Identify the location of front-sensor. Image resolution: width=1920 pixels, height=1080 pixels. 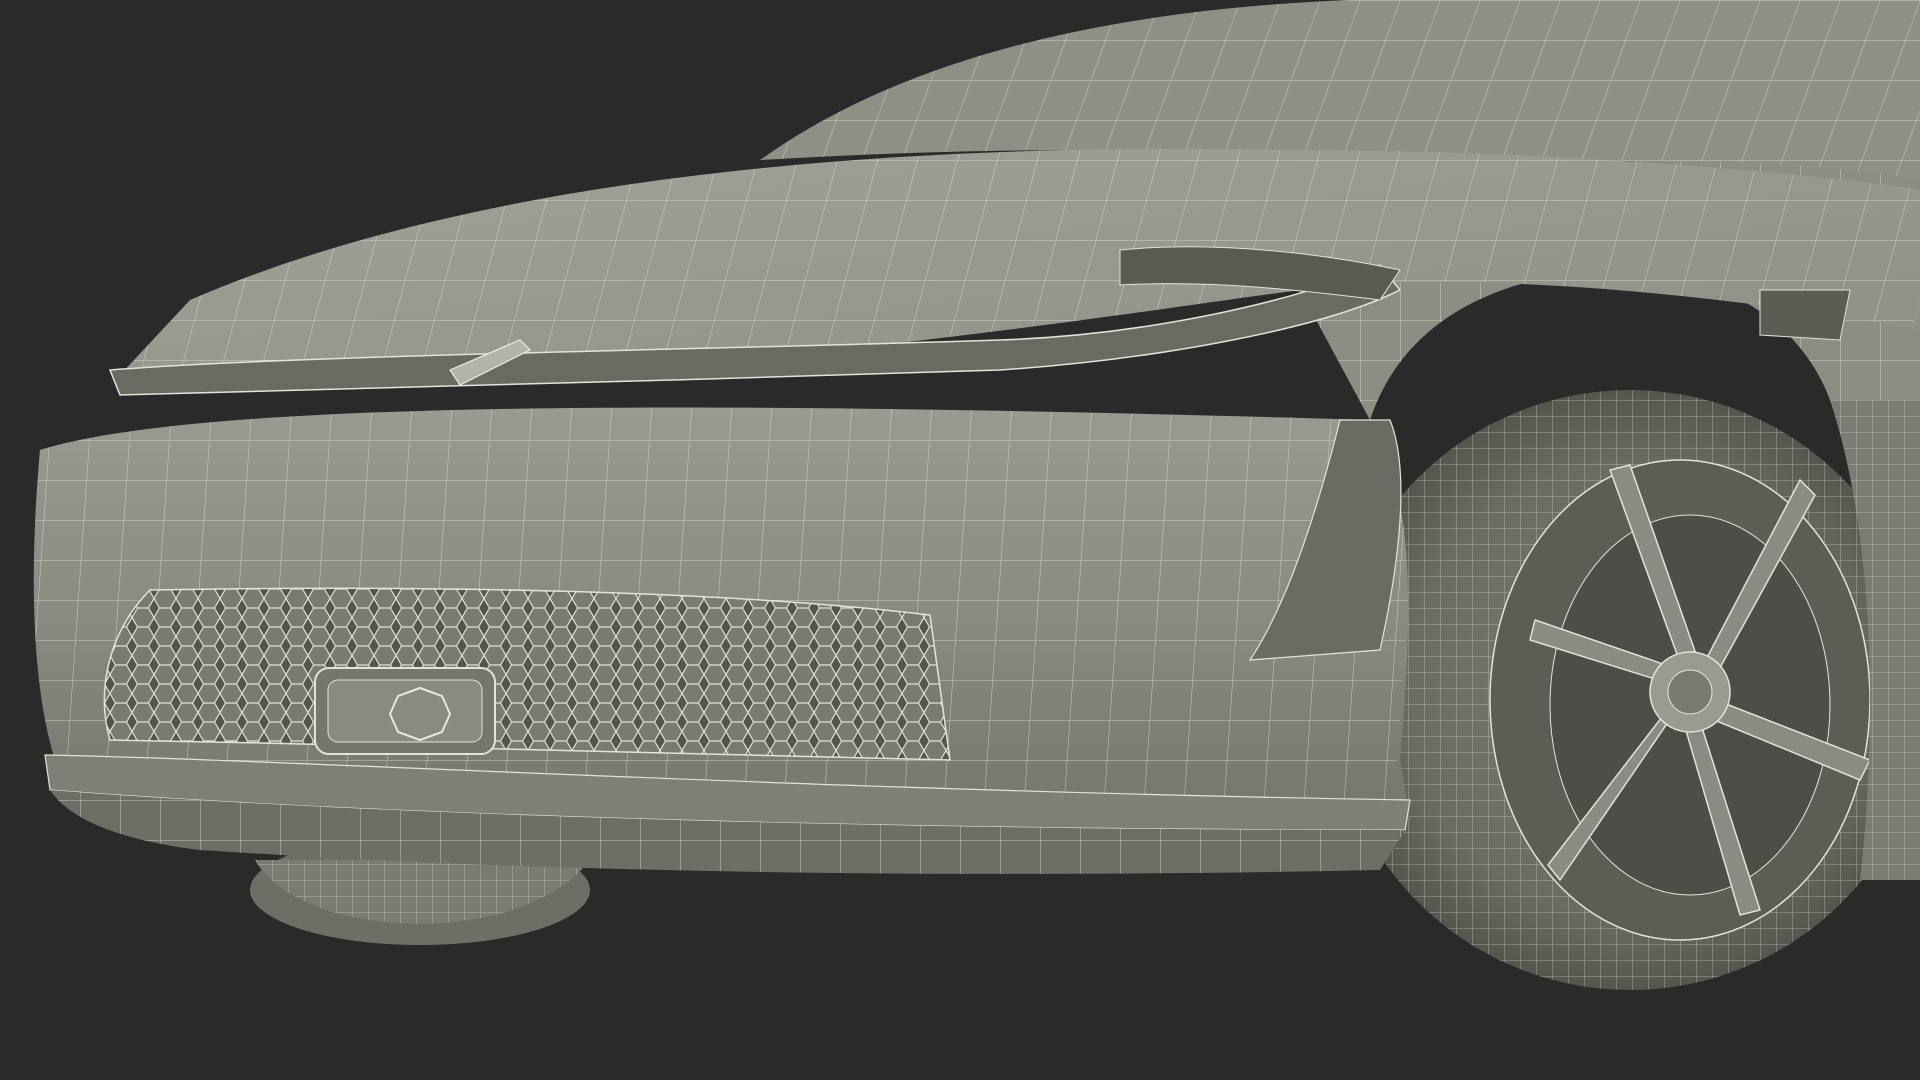
(405, 711).